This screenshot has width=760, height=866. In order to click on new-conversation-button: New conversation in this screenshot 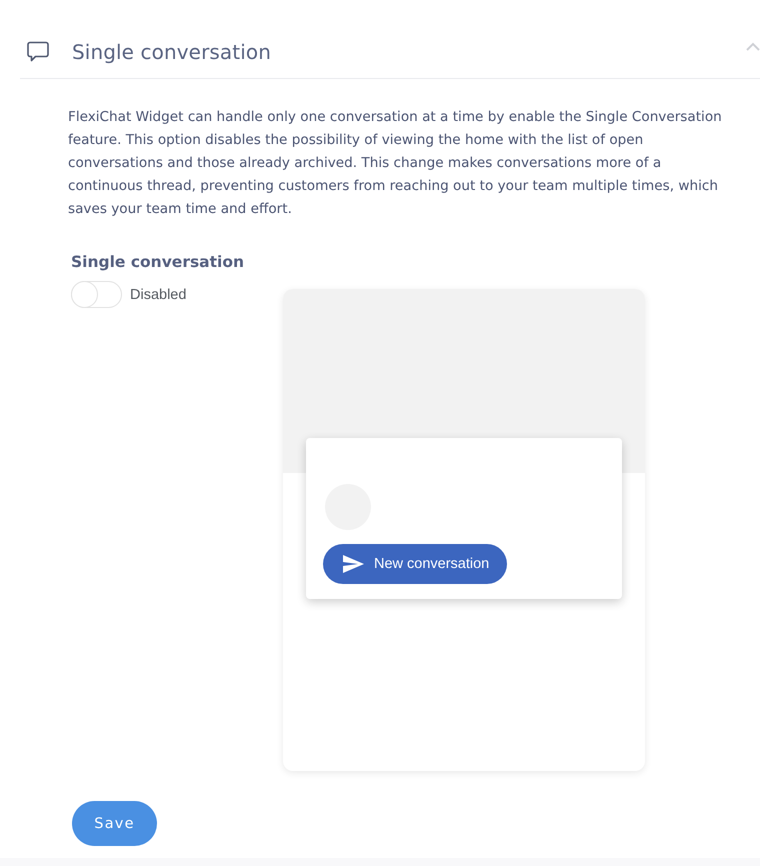, I will do `click(415, 564)`.